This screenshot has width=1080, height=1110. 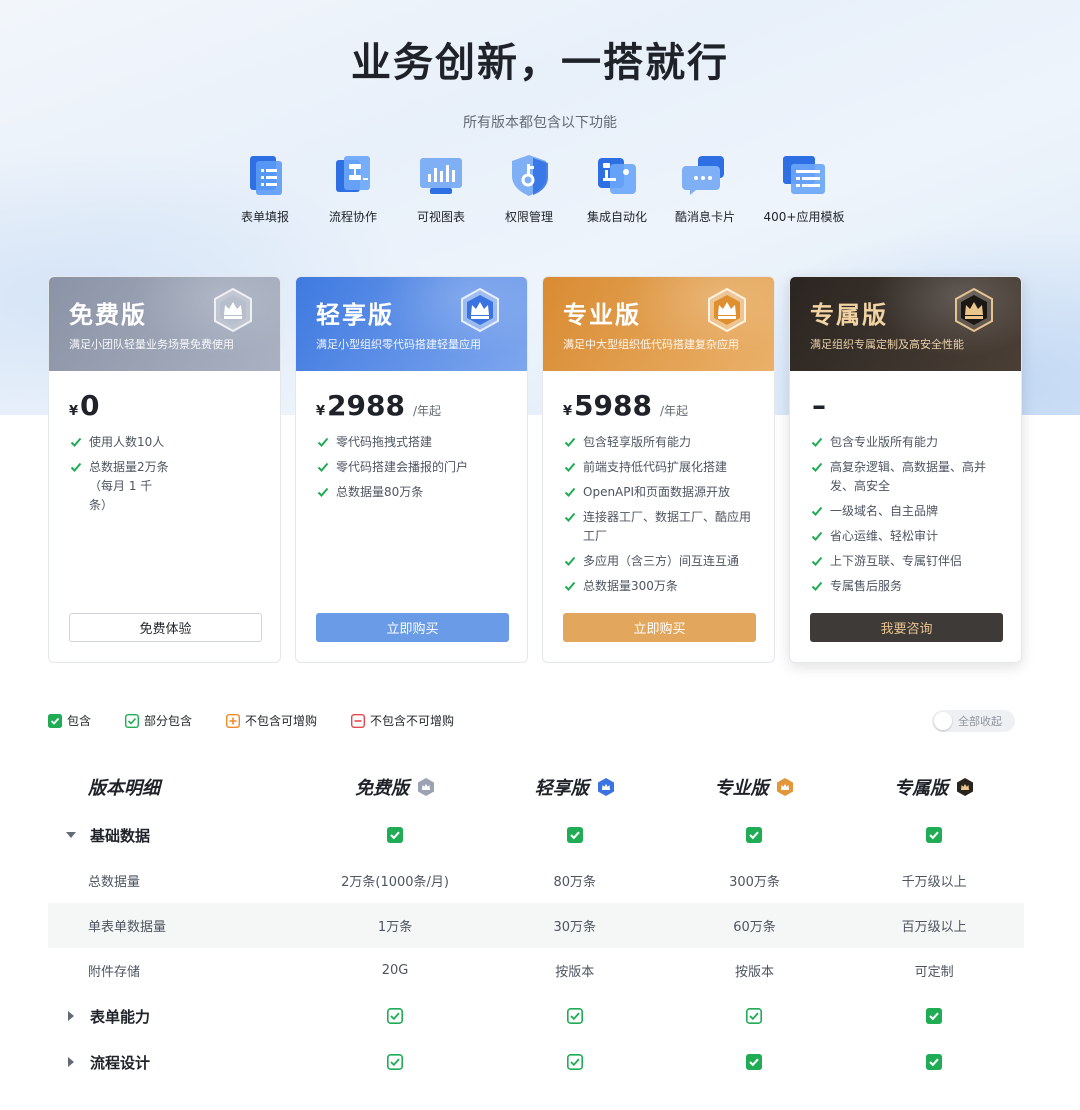 I want to click on template-icon, so click(x=804, y=175).